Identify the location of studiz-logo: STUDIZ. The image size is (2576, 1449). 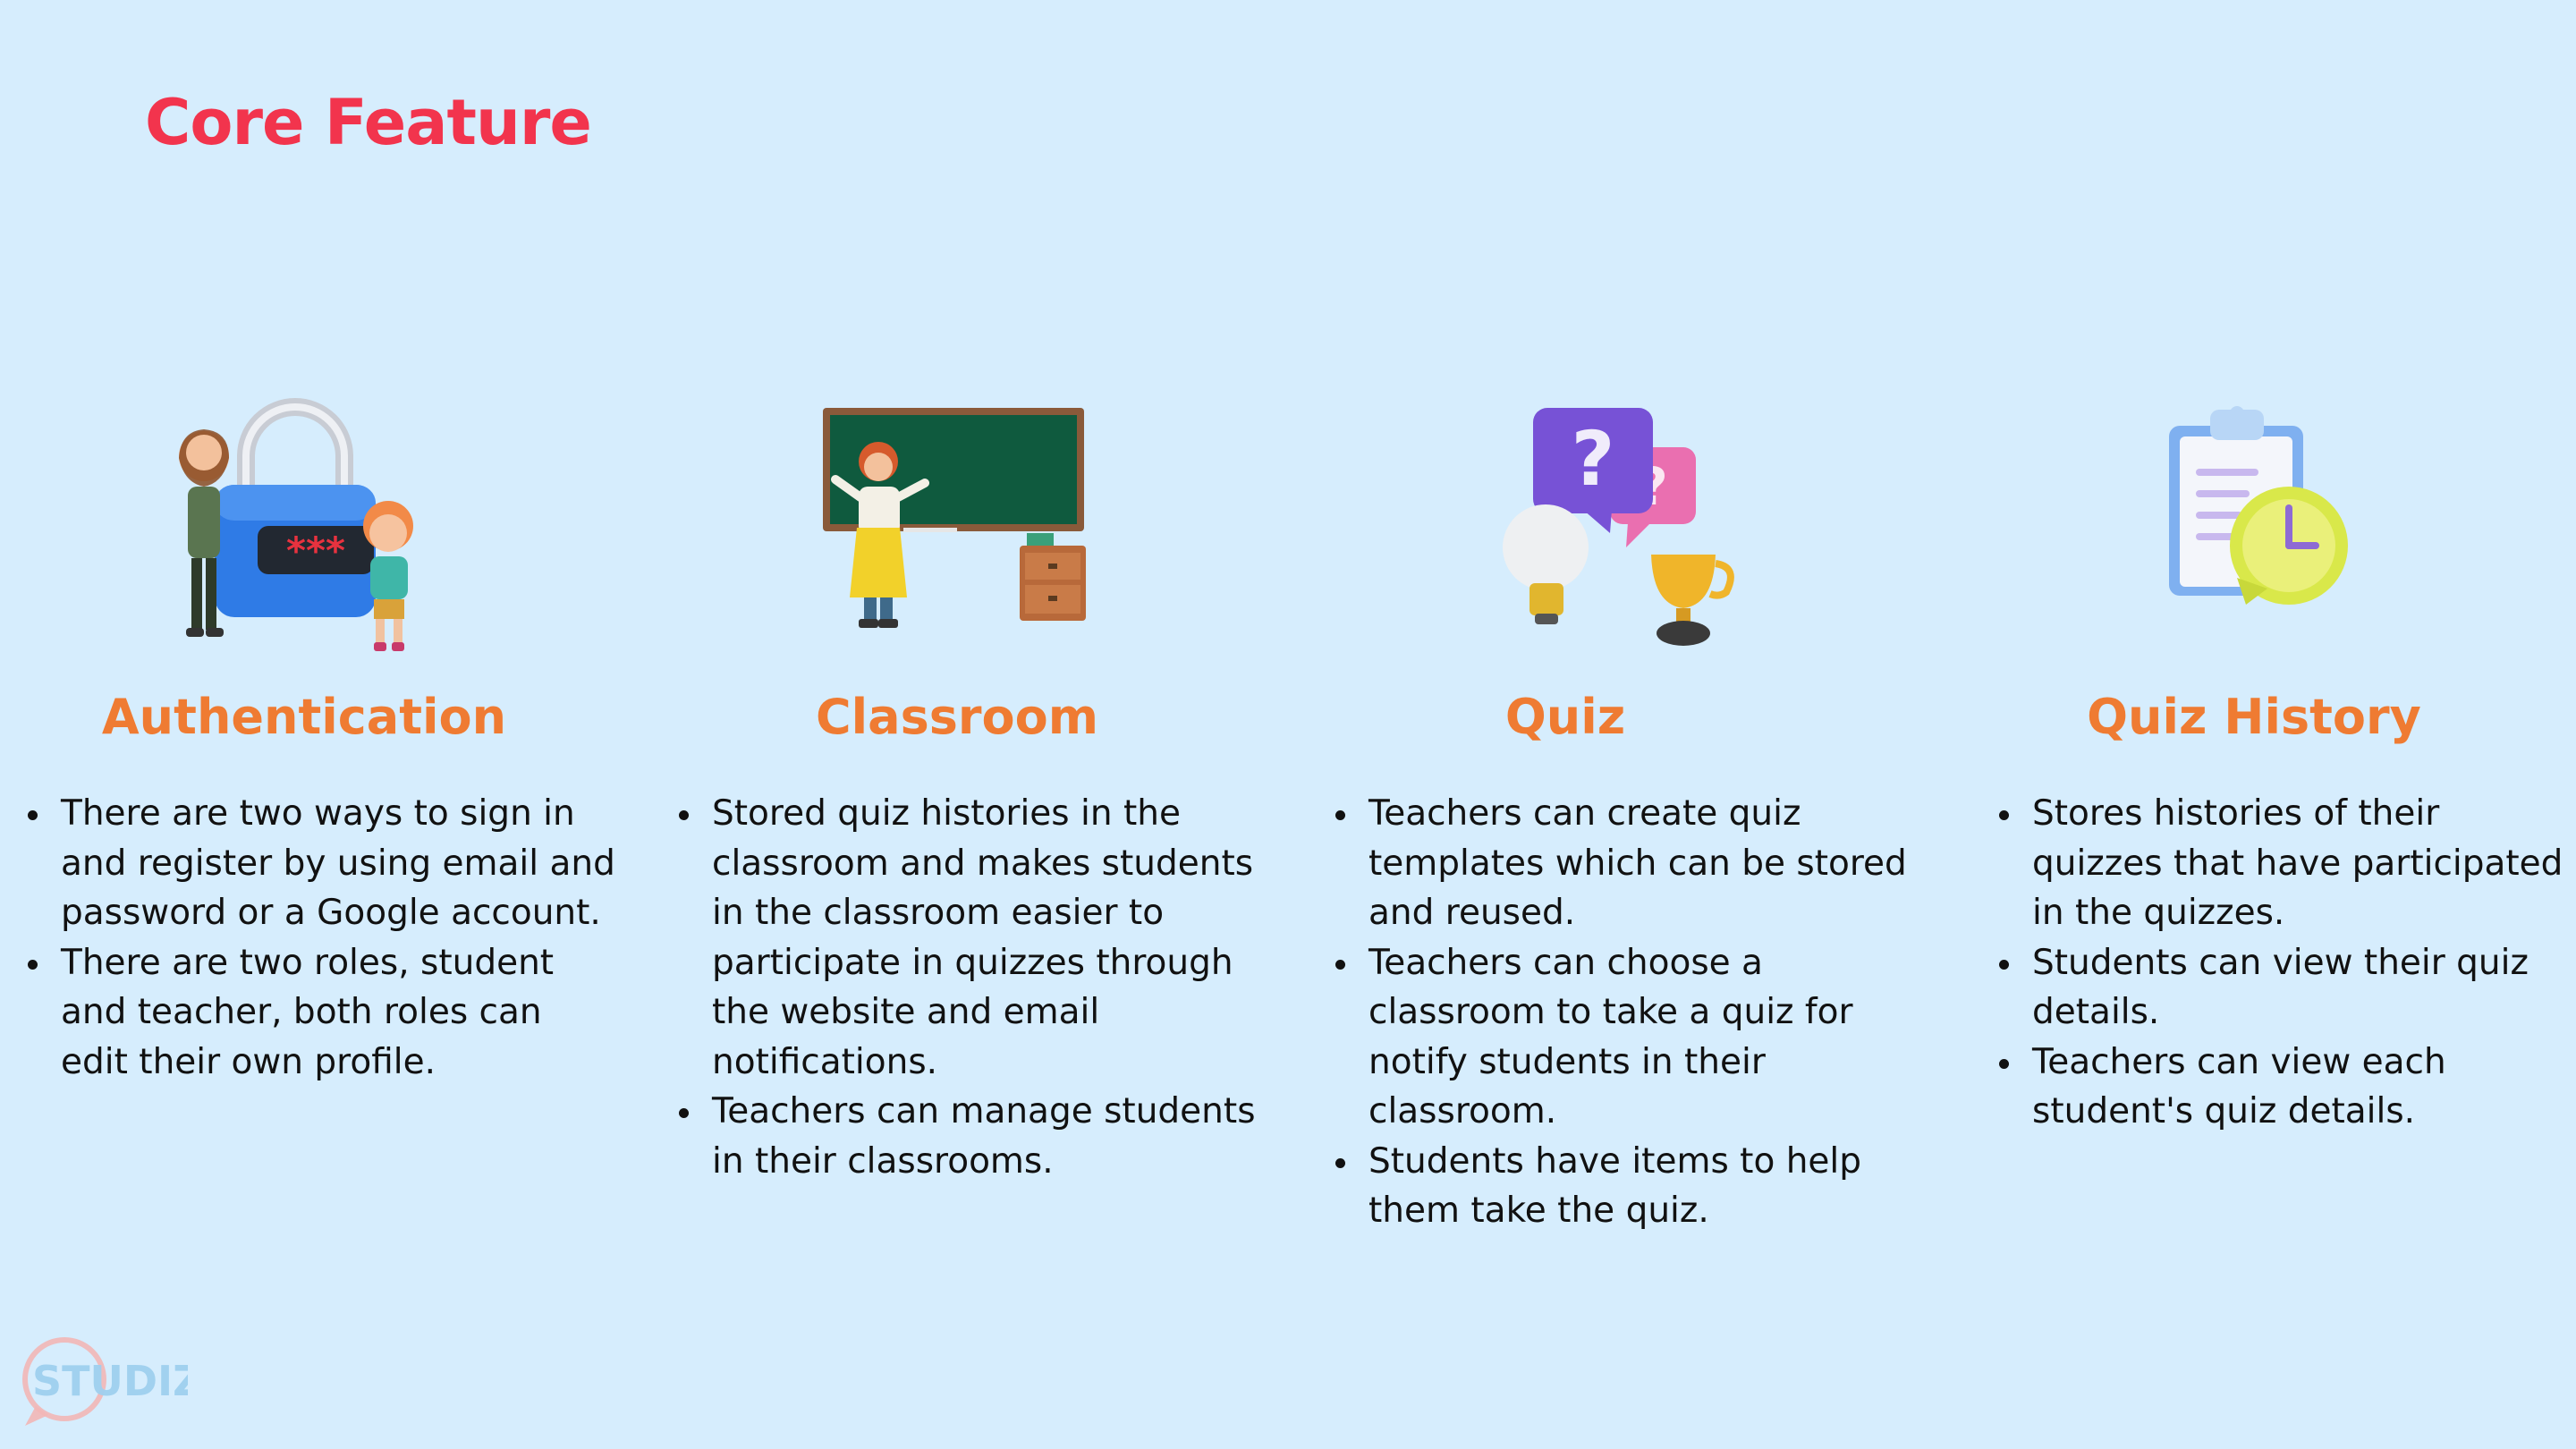
(110, 1382).